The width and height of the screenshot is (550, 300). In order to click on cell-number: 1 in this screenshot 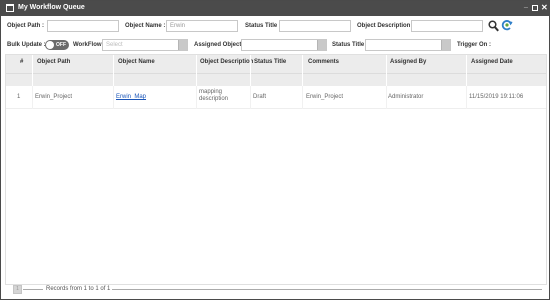, I will do `click(19, 97)`.